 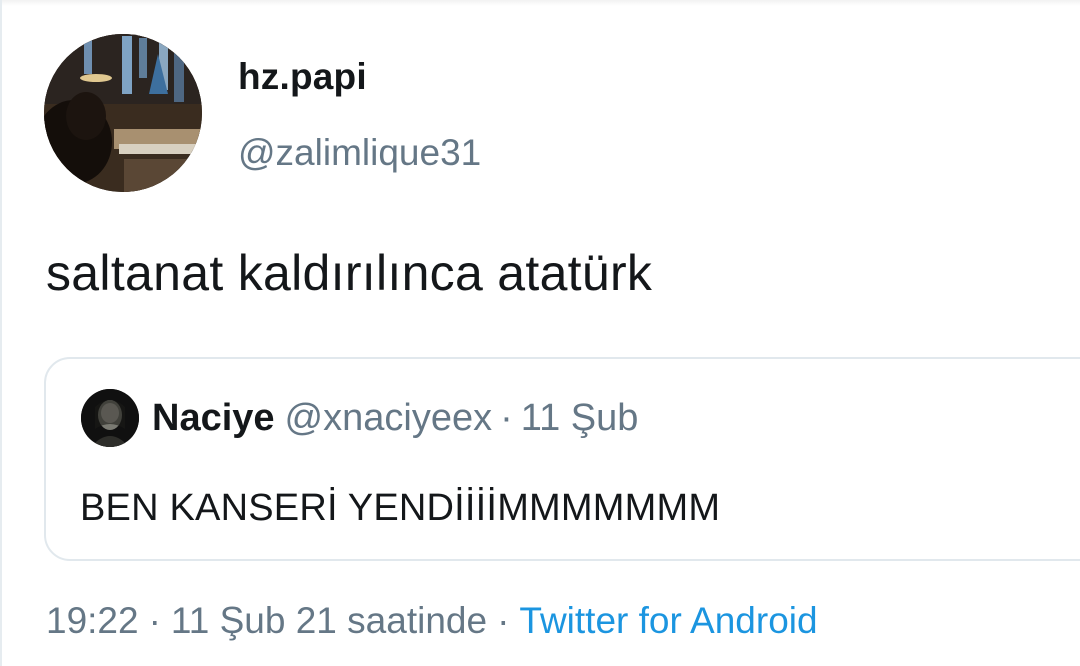 I want to click on tweet-time: 19:22, so click(x=92, y=620).